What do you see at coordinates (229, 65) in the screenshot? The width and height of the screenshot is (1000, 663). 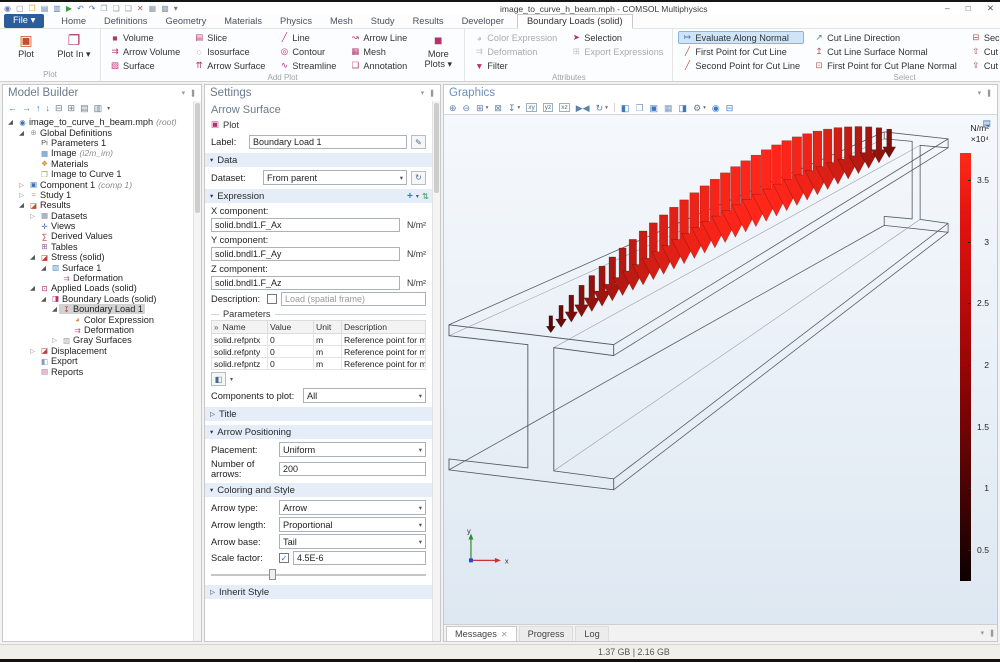 I see `ribbon-button-arrow-surface: ⇈ Arrow Surface` at bounding box center [229, 65].